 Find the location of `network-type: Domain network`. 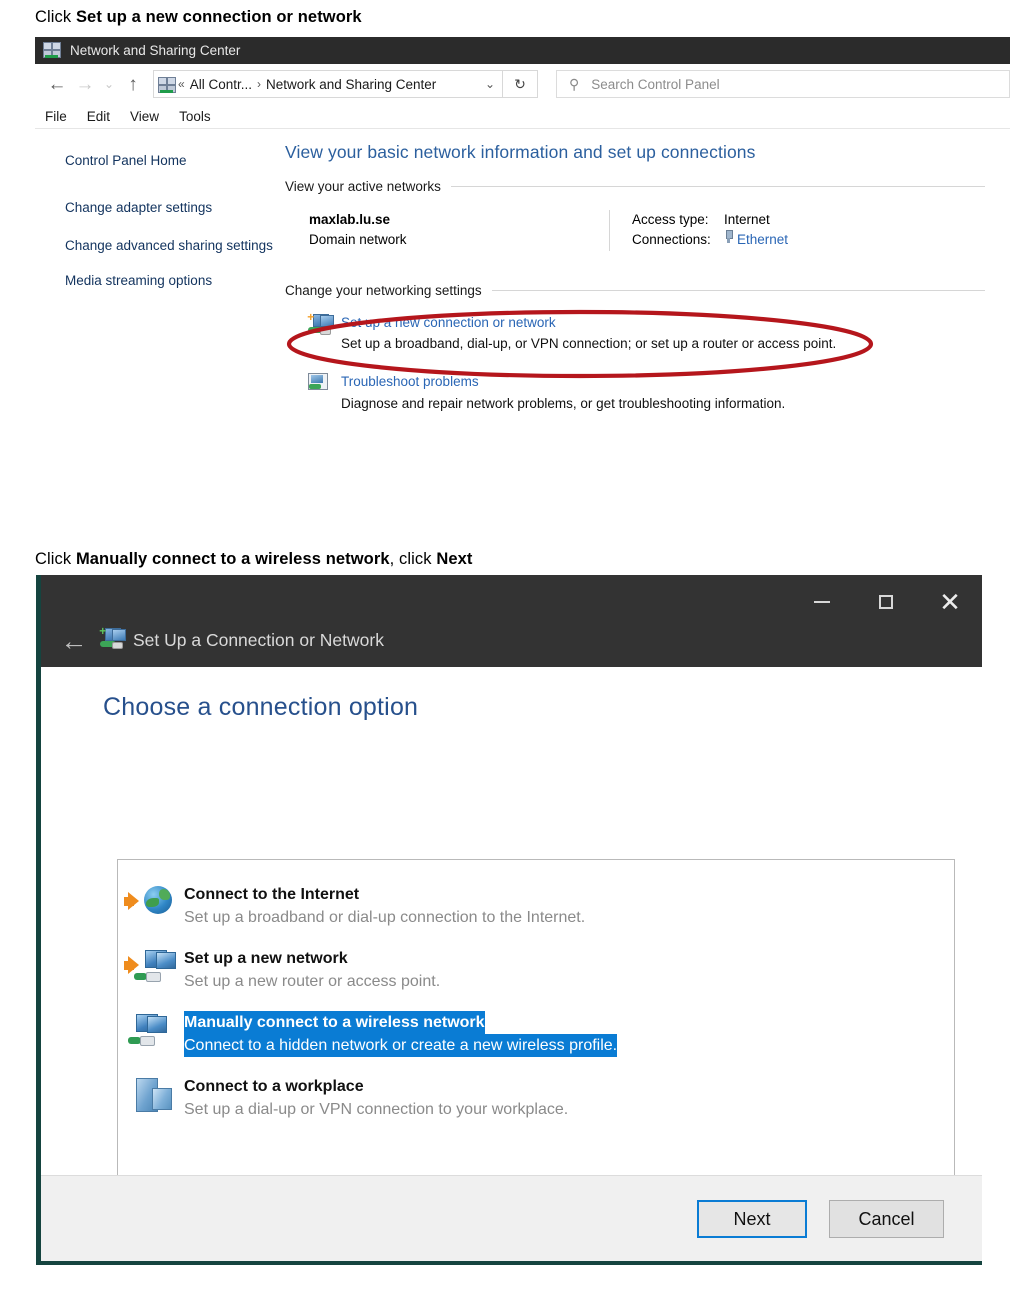

network-type: Domain network is located at coordinates (358, 240).